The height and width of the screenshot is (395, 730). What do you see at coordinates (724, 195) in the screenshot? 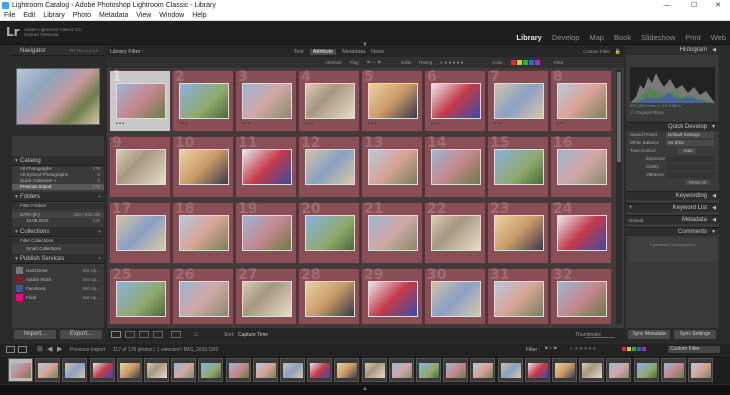
I see `right-edge` at bounding box center [724, 195].